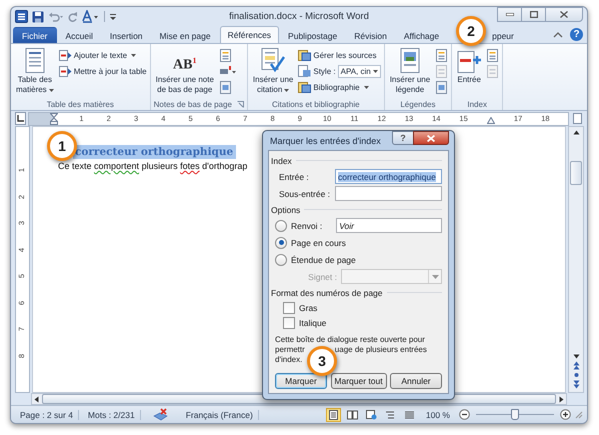  Describe the element at coordinates (339, 87) in the screenshot. I see `ribbon-small-button: Bibliographie` at that location.